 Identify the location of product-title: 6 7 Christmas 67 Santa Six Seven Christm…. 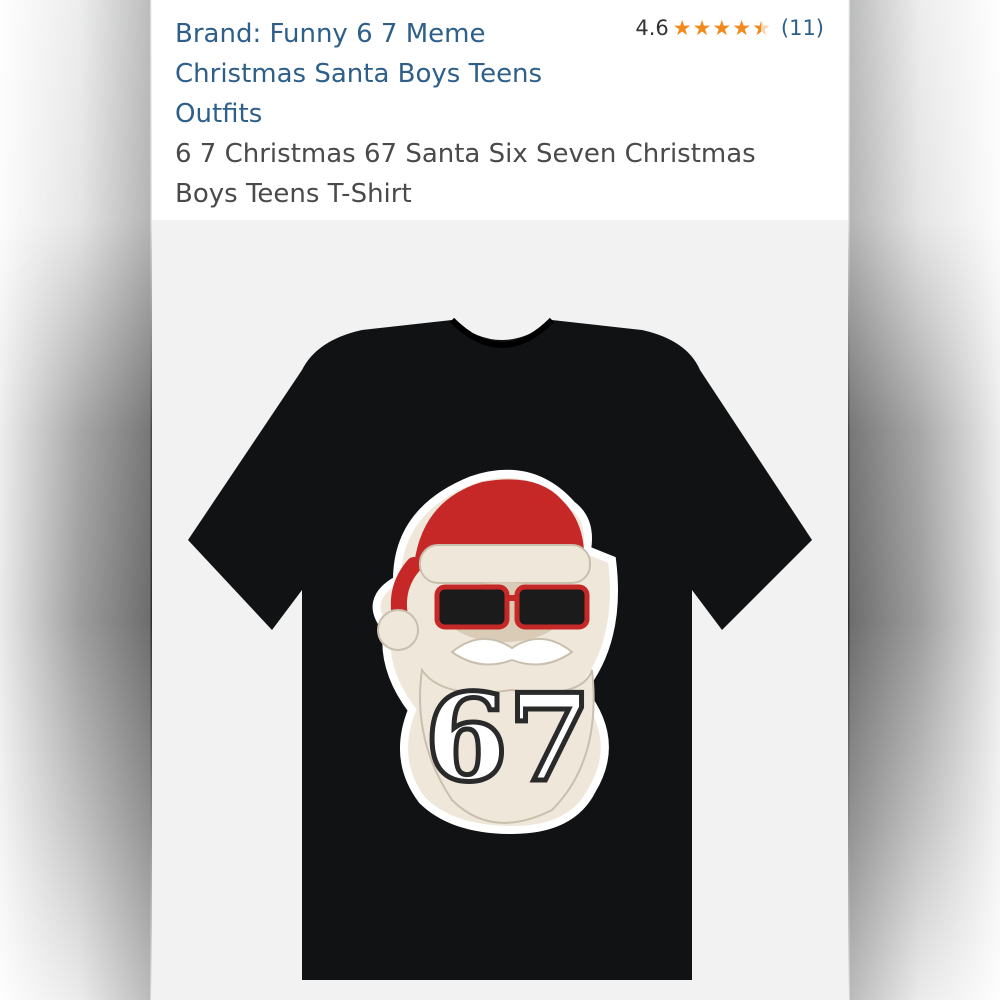
(465, 174).